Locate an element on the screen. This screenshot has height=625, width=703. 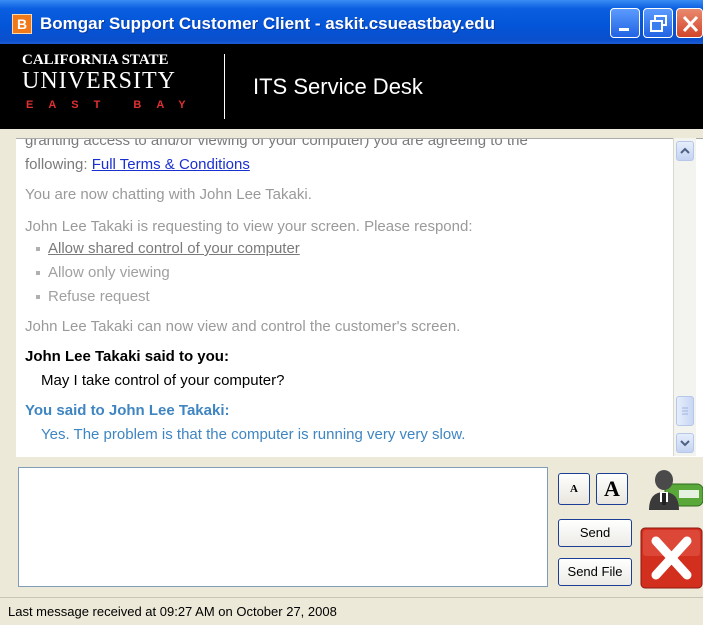
logo-line-2: UNIVERSITY is located at coordinates (99, 81).